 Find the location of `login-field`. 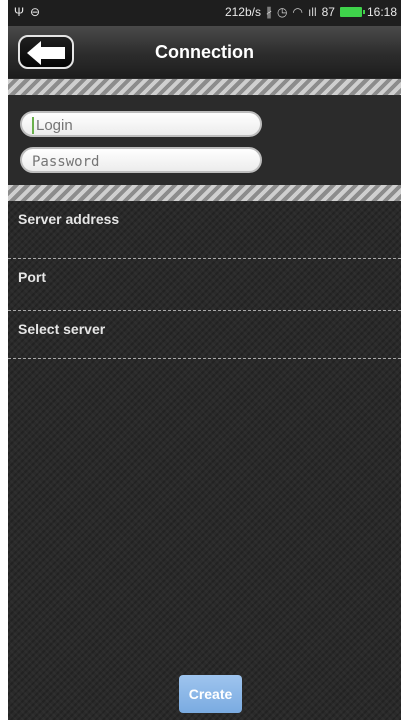

login-field is located at coordinates (141, 124).